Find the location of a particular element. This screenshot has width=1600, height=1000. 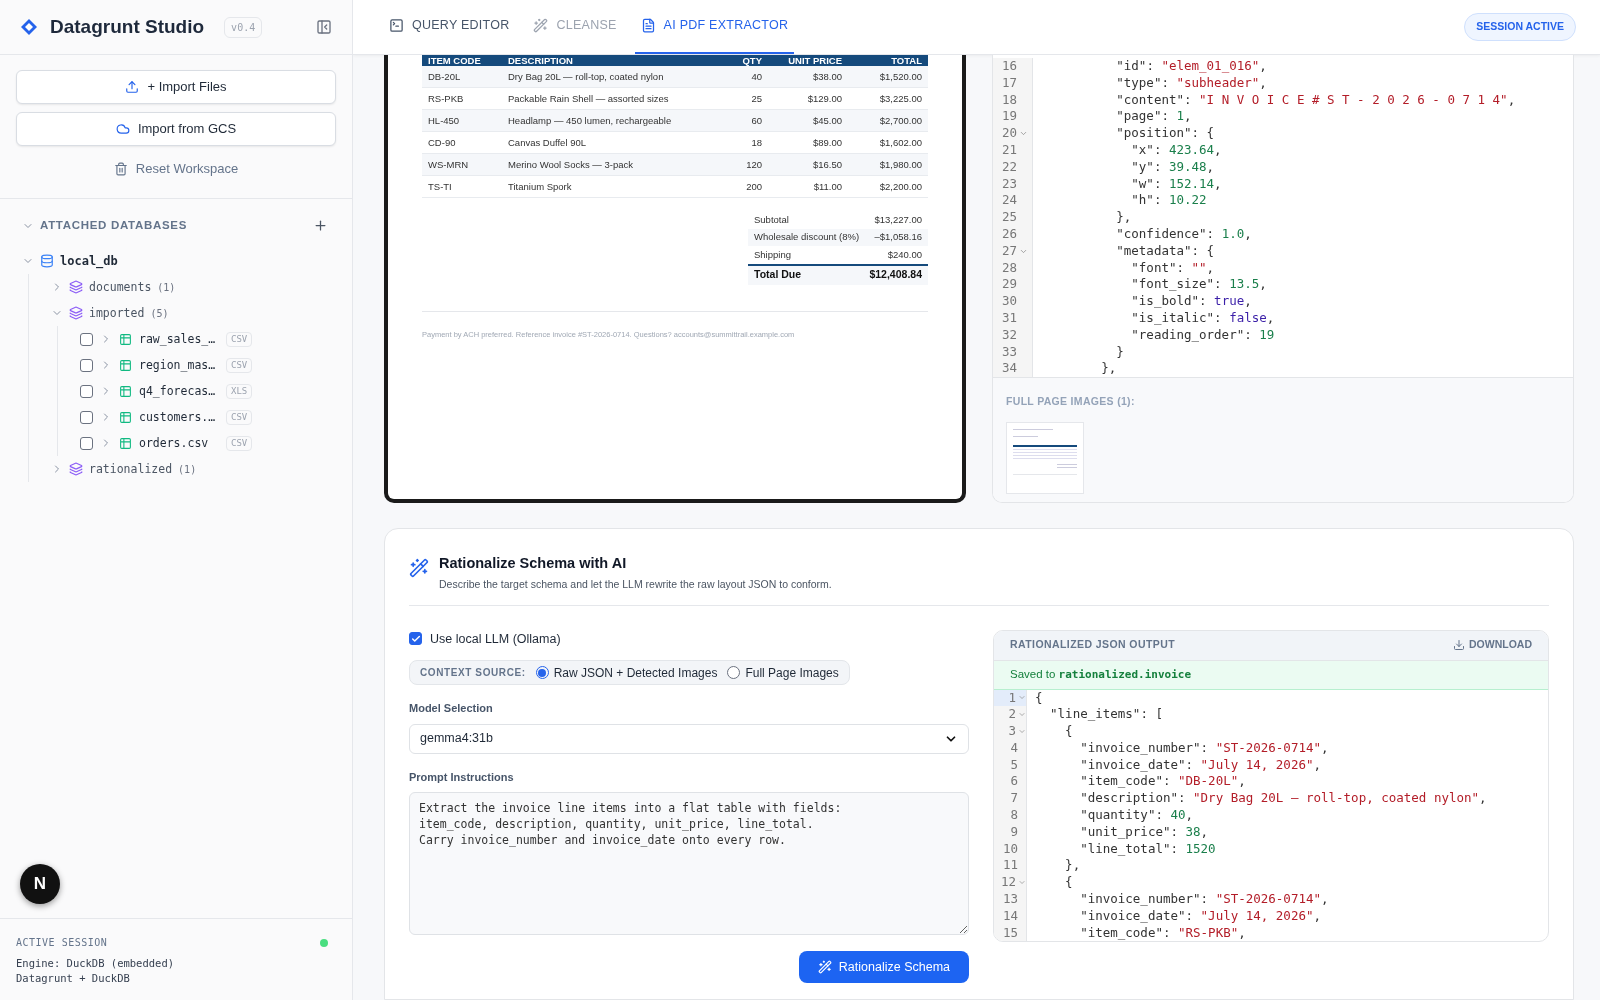

download-icon is located at coordinates (1459, 645).